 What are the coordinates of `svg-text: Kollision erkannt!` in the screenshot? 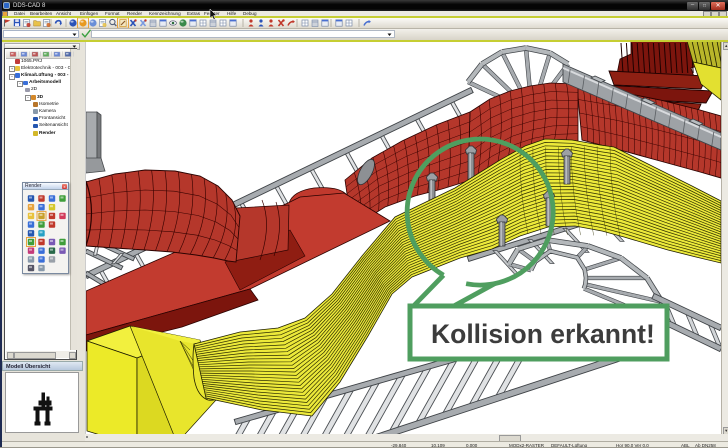 It's located at (543, 334).